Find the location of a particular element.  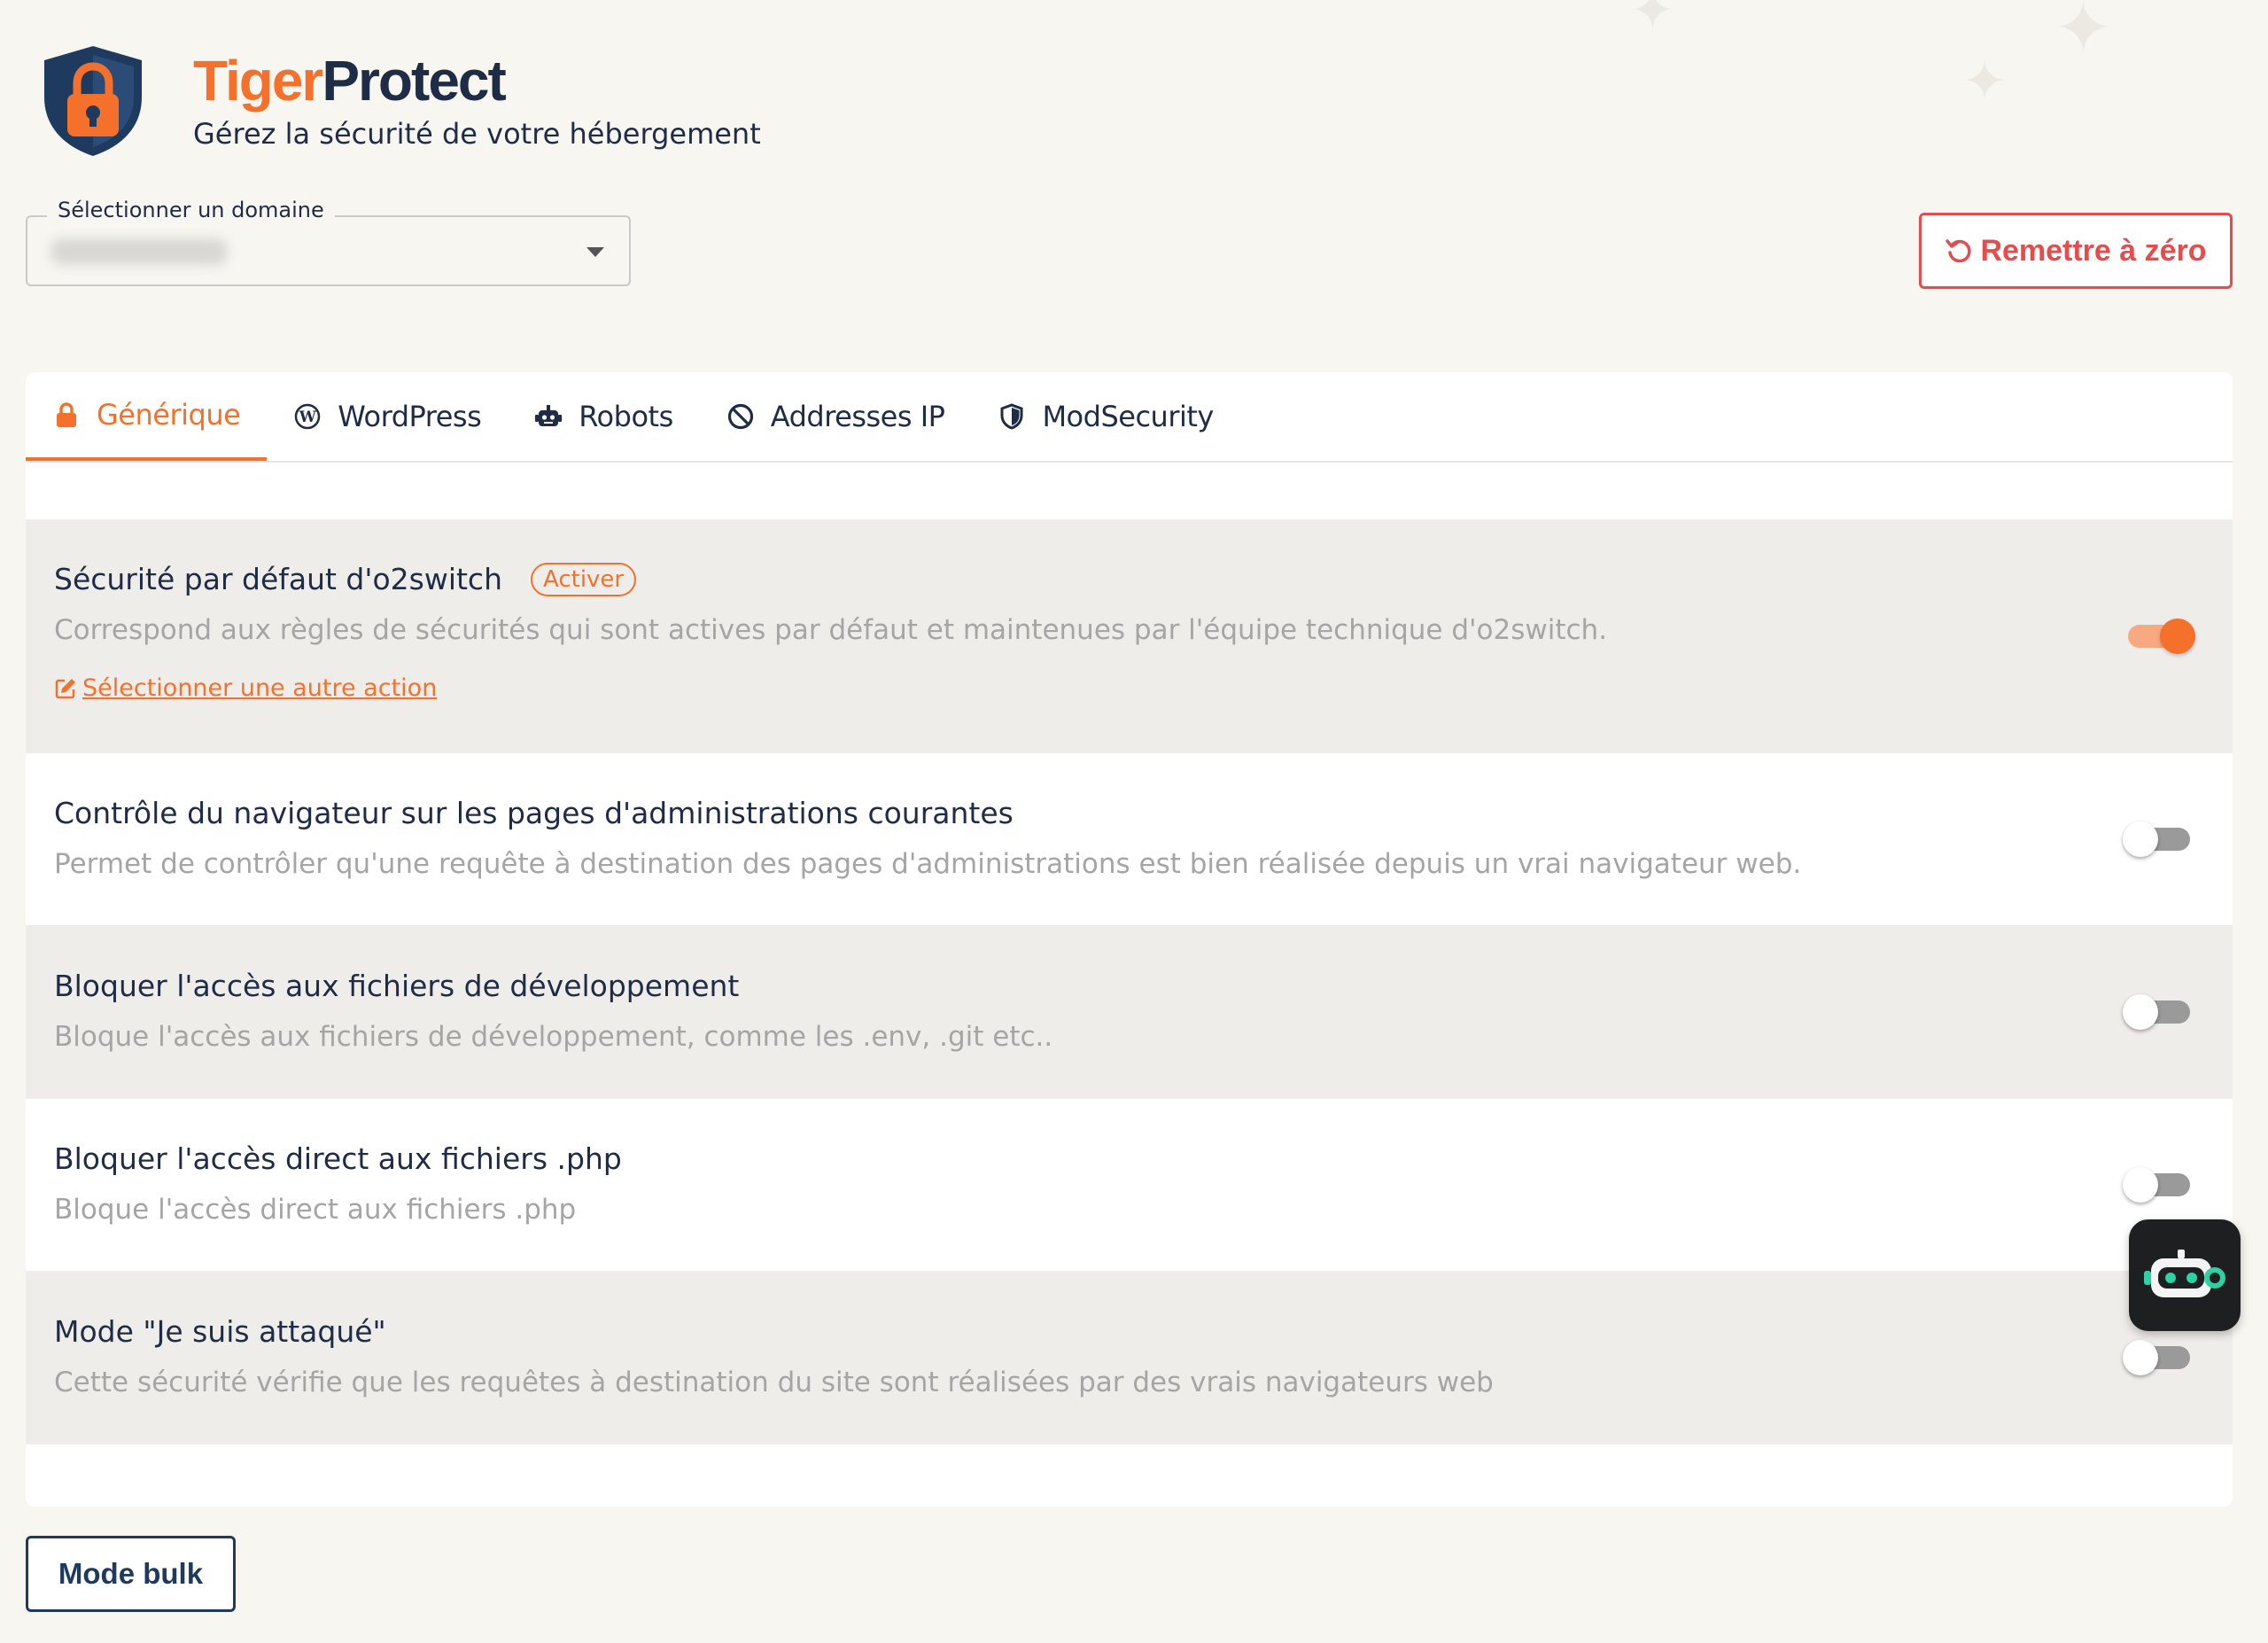

rule-title-row: Sécurité par défaut d'o2switch Activer is located at coordinates (1129, 579).